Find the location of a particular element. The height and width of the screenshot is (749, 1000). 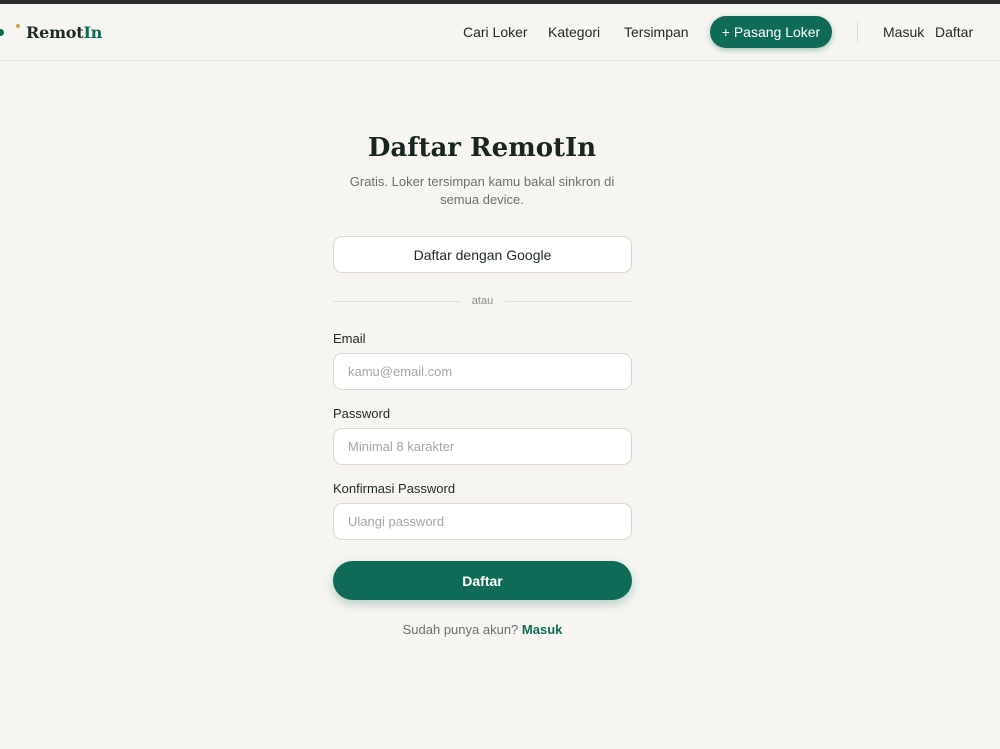

password-field is located at coordinates (482, 446).